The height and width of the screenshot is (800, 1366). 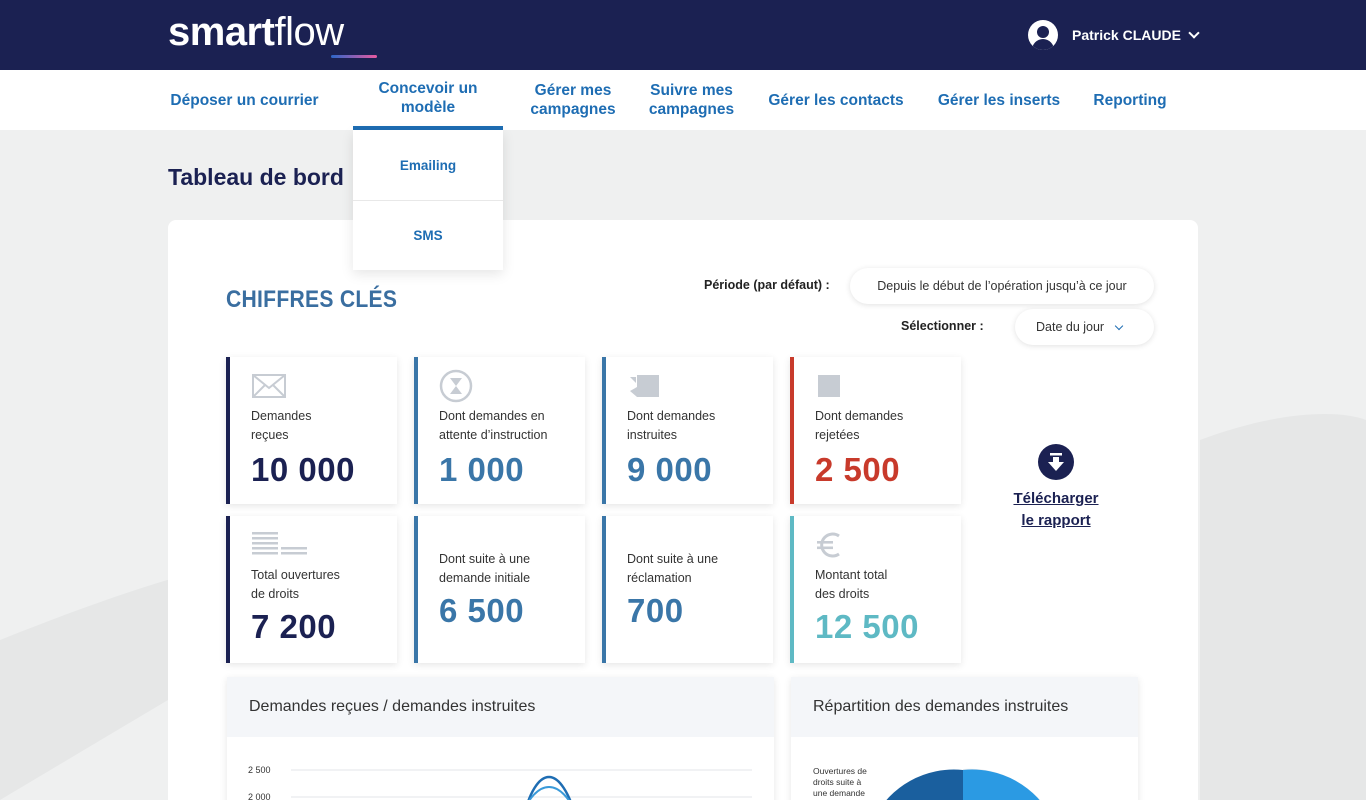 I want to click on kpi-card-montant-droits: Montant total des droits 12 500, so click(x=875, y=589).